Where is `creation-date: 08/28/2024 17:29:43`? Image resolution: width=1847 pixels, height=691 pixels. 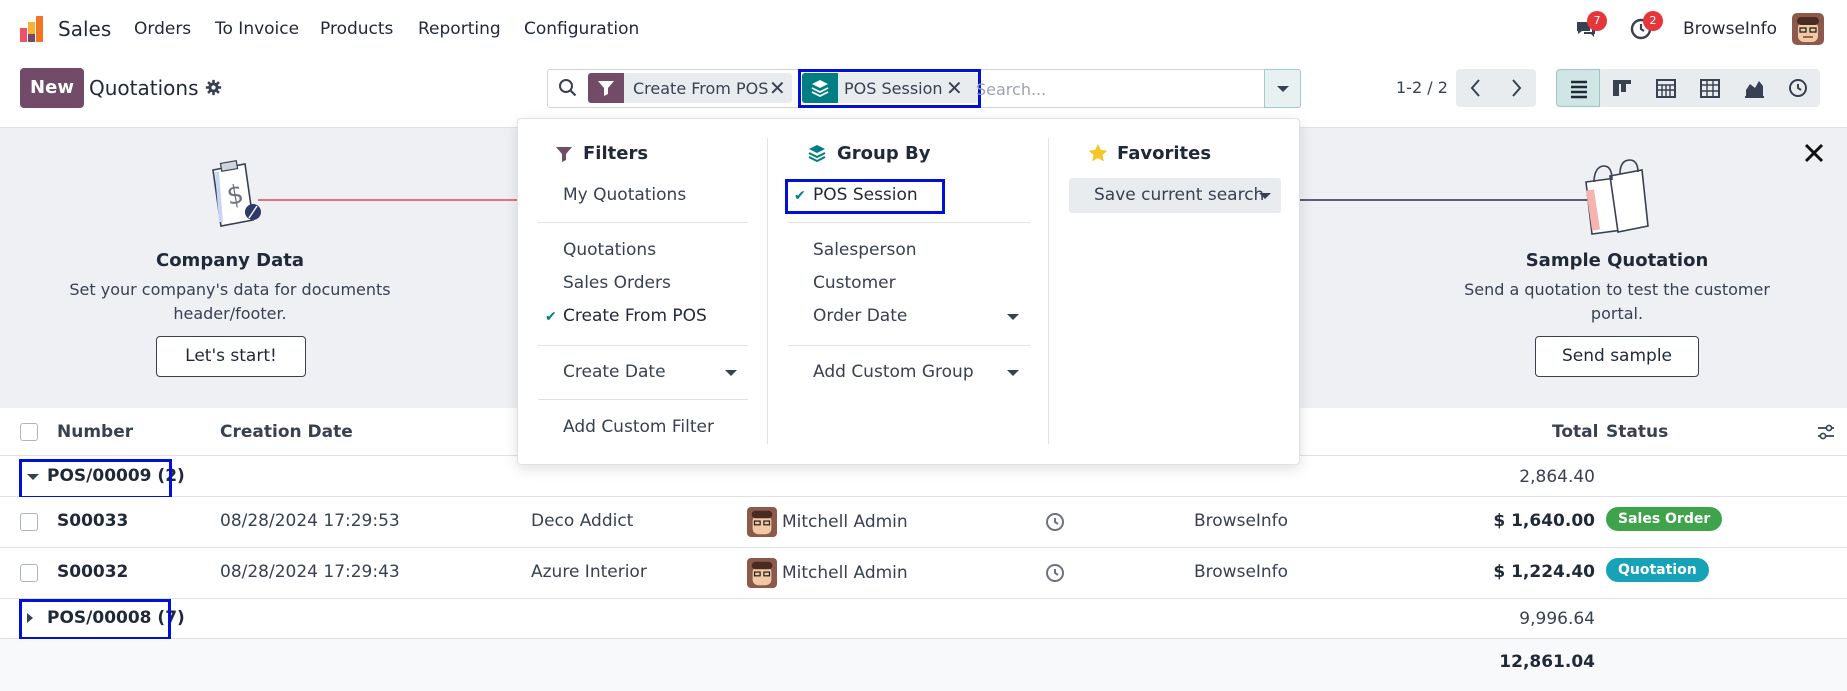
creation-date: 08/28/2024 17:29:43 is located at coordinates (310, 572).